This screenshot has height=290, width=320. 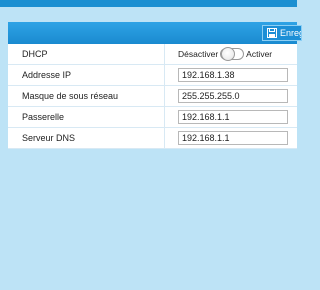 I want to click on ip-address-row: Addresse IP, so click(x=152, y=75).